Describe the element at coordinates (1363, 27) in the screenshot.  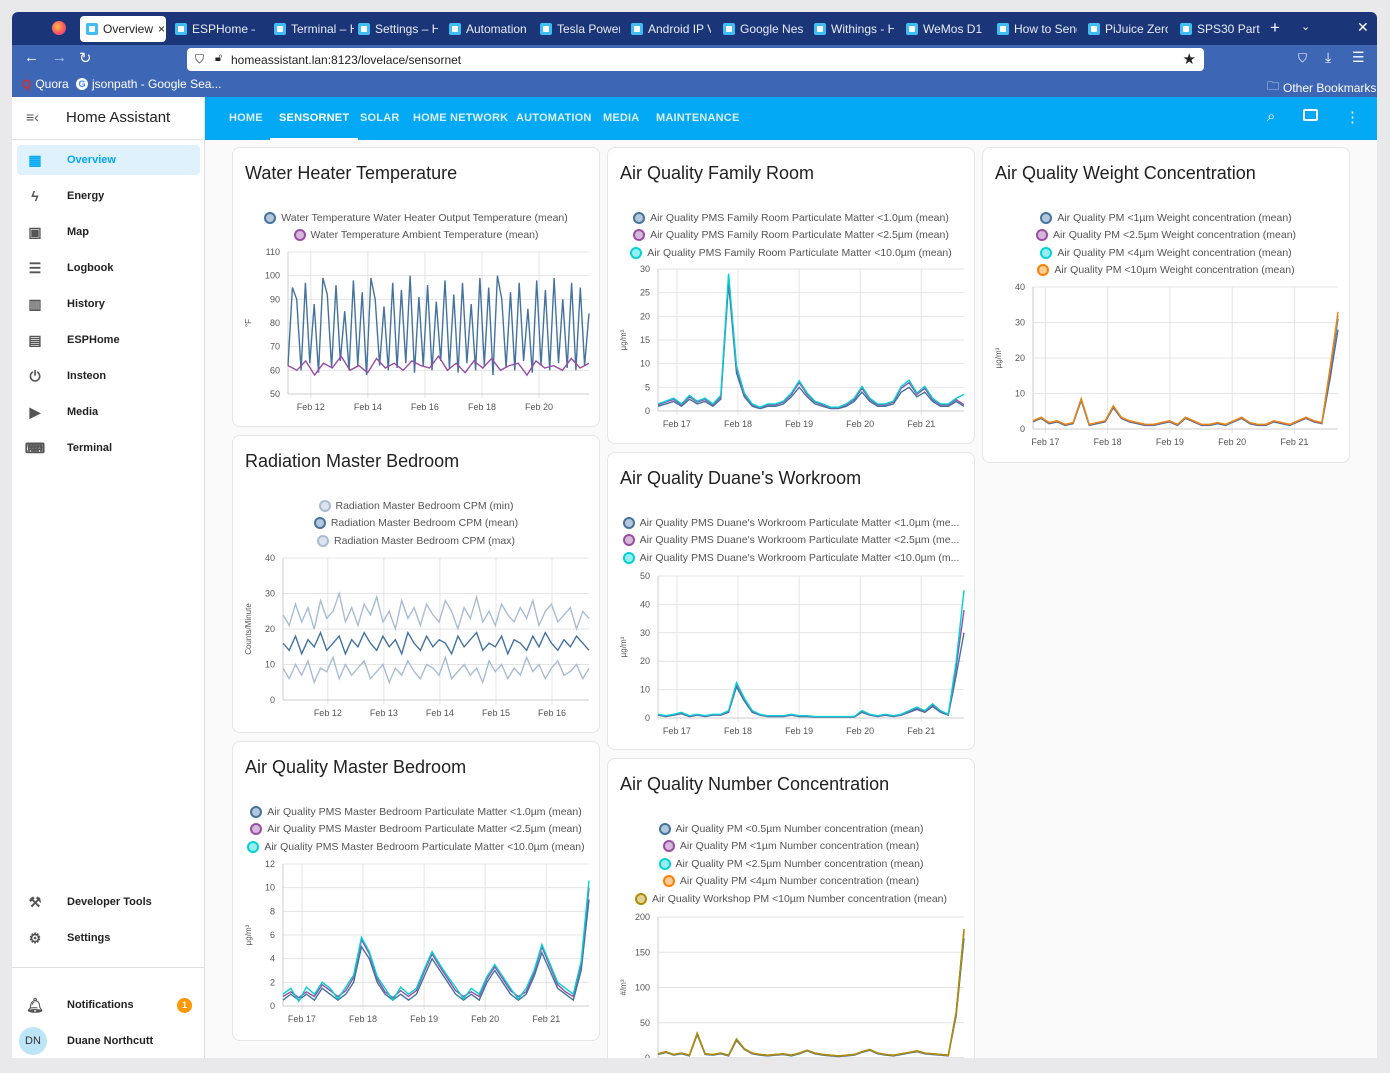
I see `close-window-button: ✕` at that location.